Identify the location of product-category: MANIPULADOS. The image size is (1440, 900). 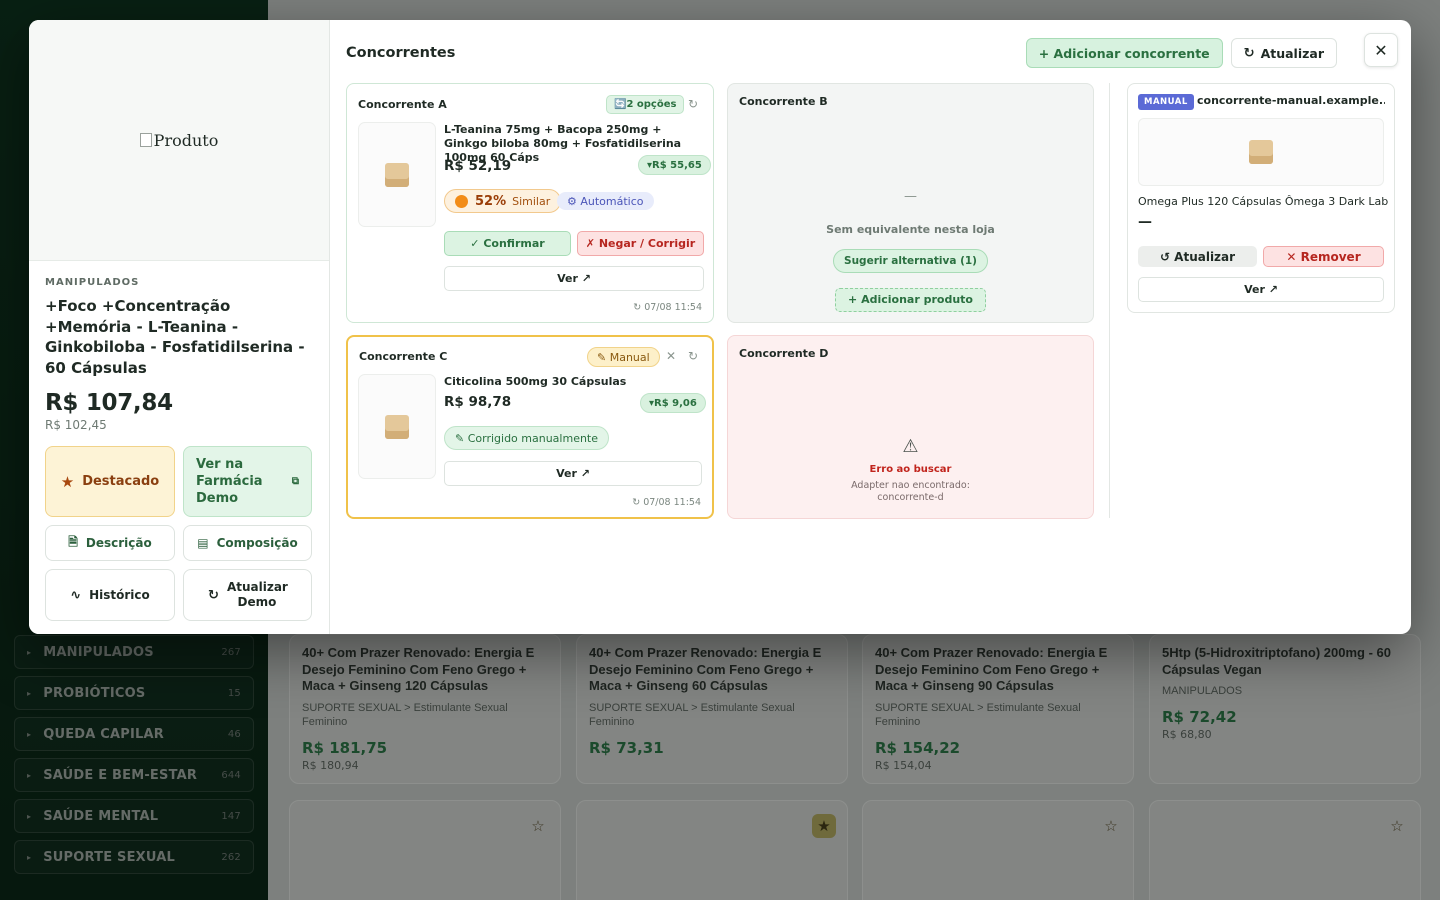
(92, 282).